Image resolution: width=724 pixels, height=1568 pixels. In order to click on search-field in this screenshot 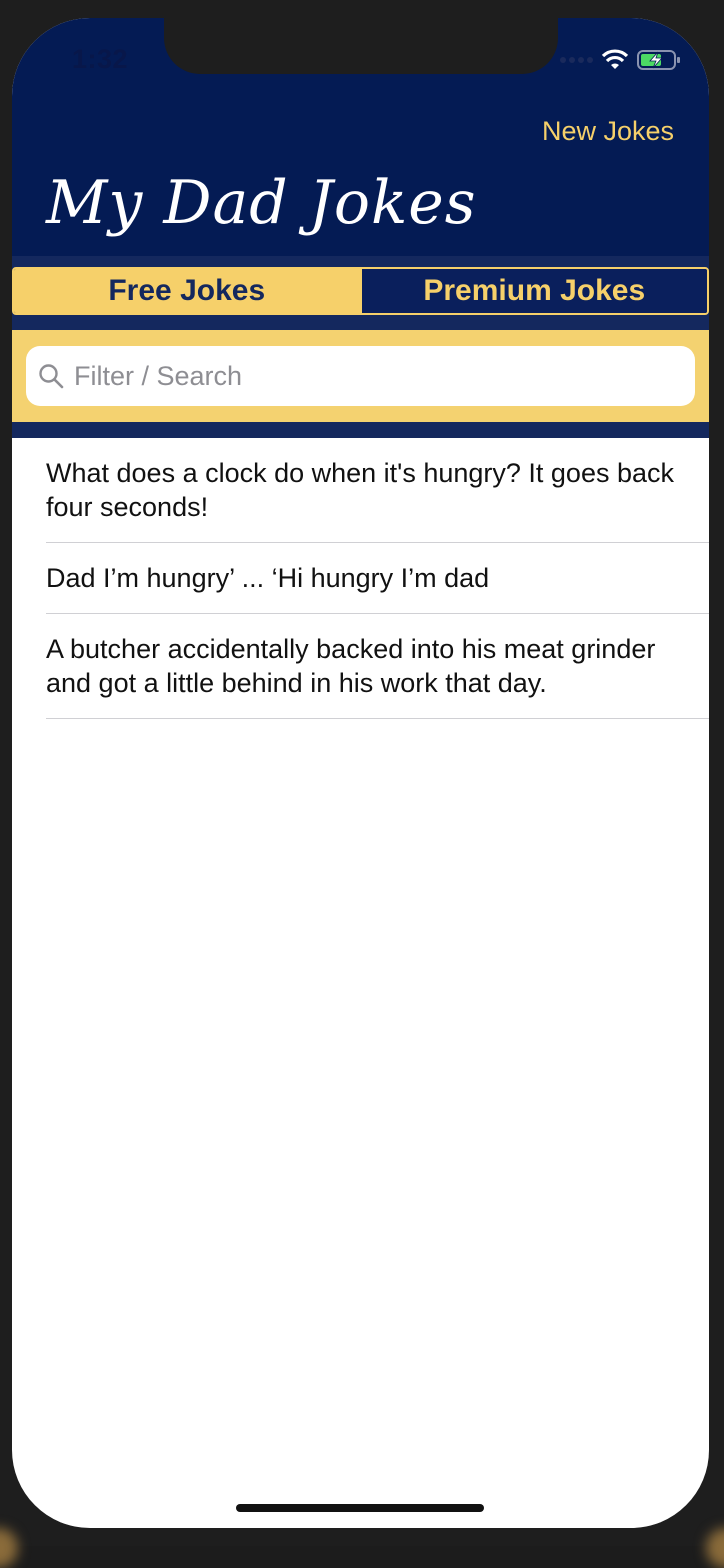, I will do `click(360, 376)`.